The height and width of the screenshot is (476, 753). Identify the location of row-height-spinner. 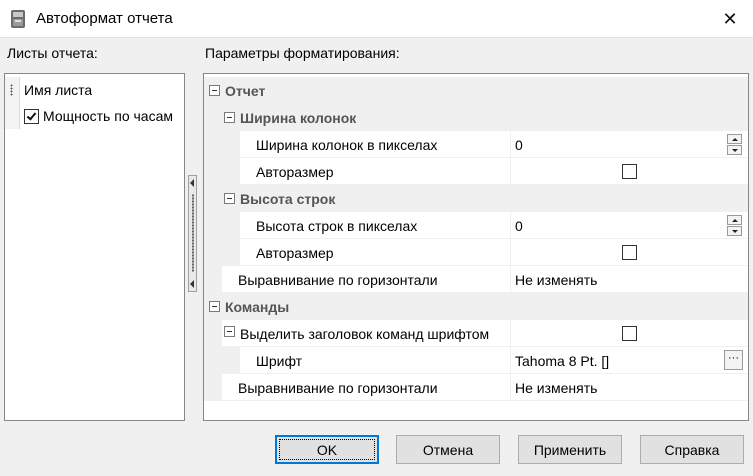
(734, 225).